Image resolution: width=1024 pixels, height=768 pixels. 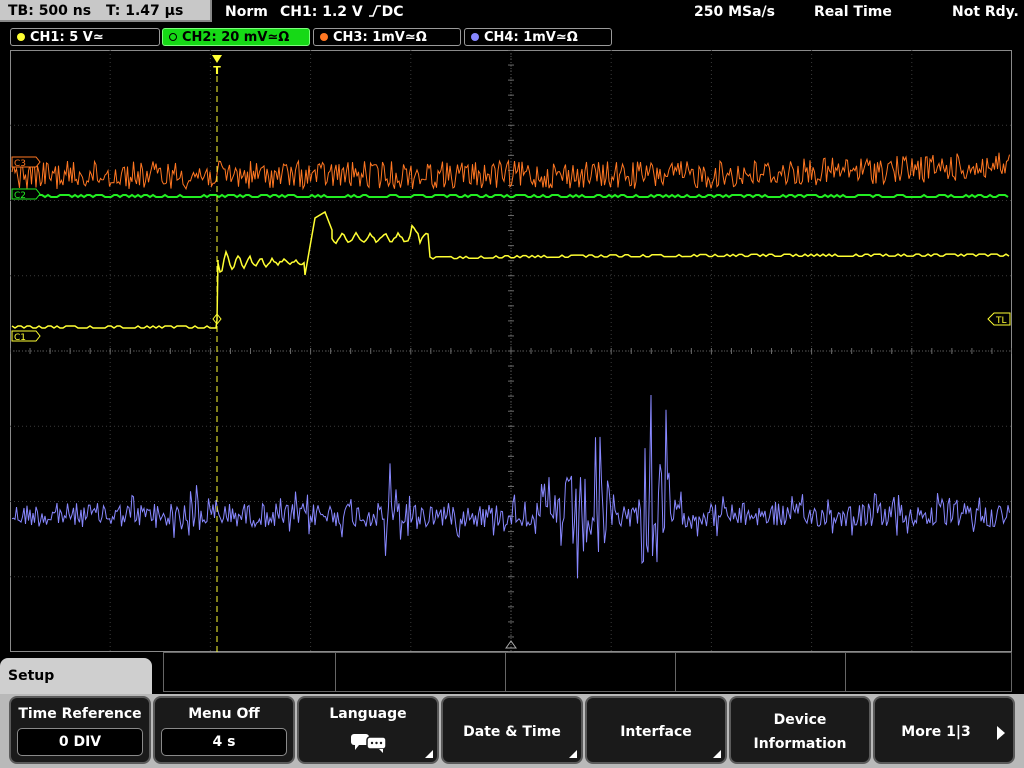 What do you see at coordinates (20, 164) in the screenshot?
I see `ch3-marker-label: C3` at bounding box center [20, 164].